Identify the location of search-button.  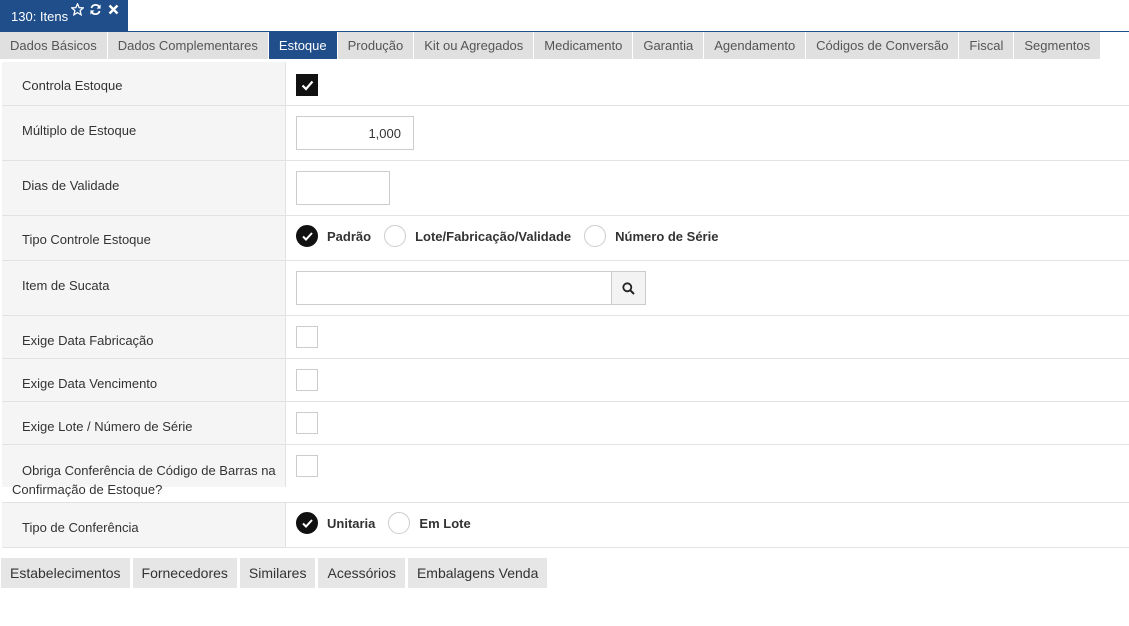
(628, 288).